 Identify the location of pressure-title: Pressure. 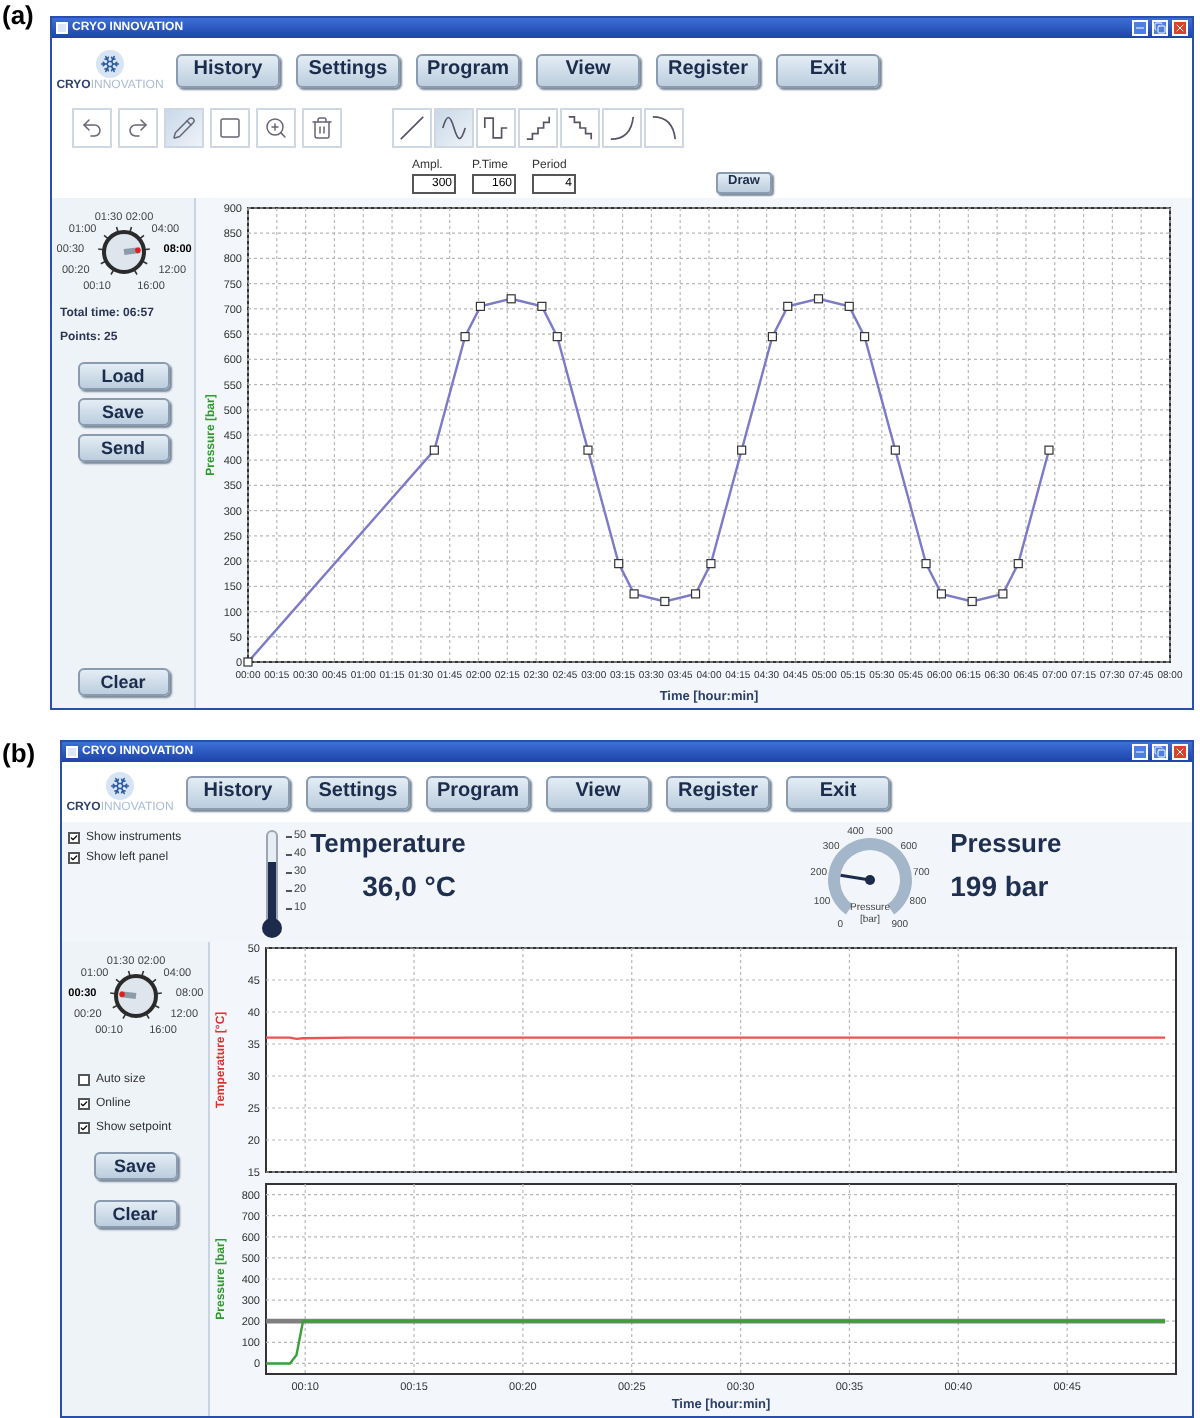
(1006, 843).